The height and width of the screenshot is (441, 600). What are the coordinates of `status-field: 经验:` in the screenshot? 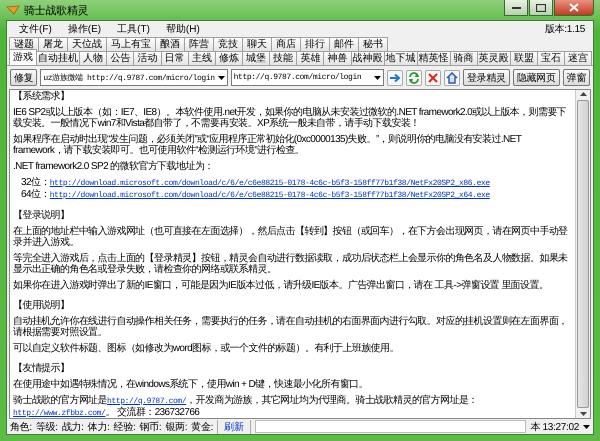 It's located at (125, 427).